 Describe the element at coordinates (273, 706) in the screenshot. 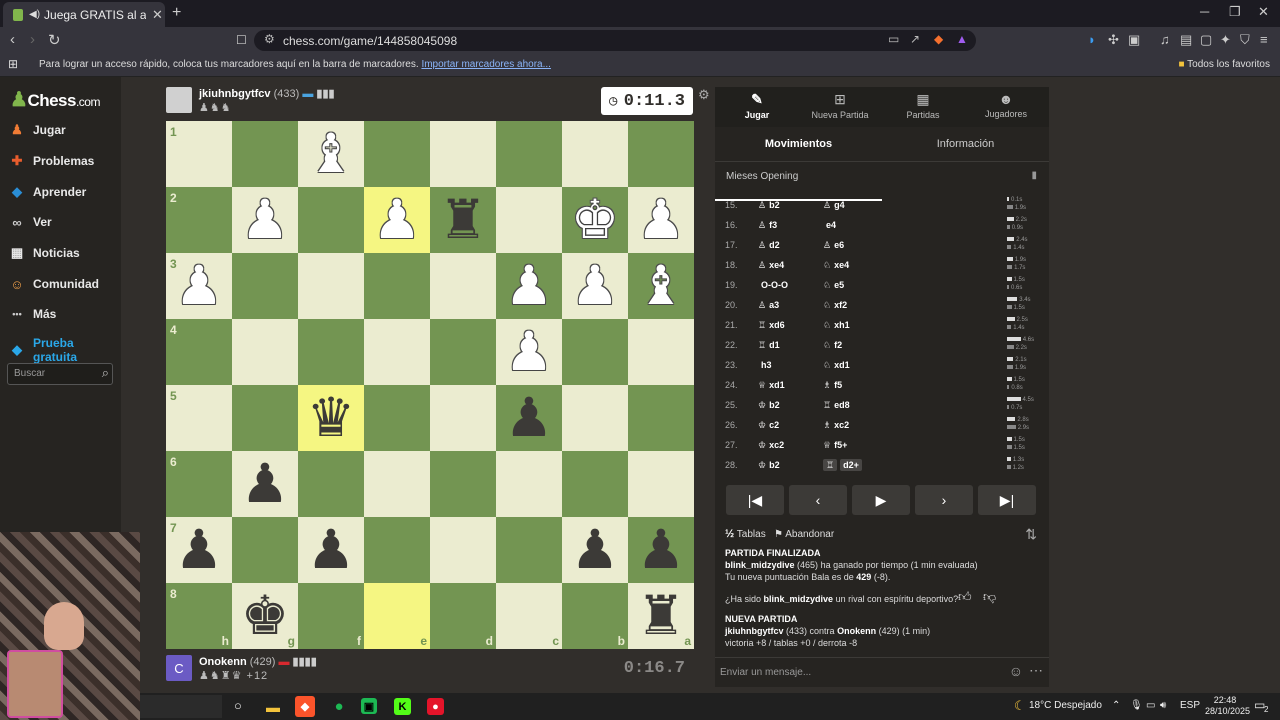

I see `file-explorer-icon: ▬` at that location.